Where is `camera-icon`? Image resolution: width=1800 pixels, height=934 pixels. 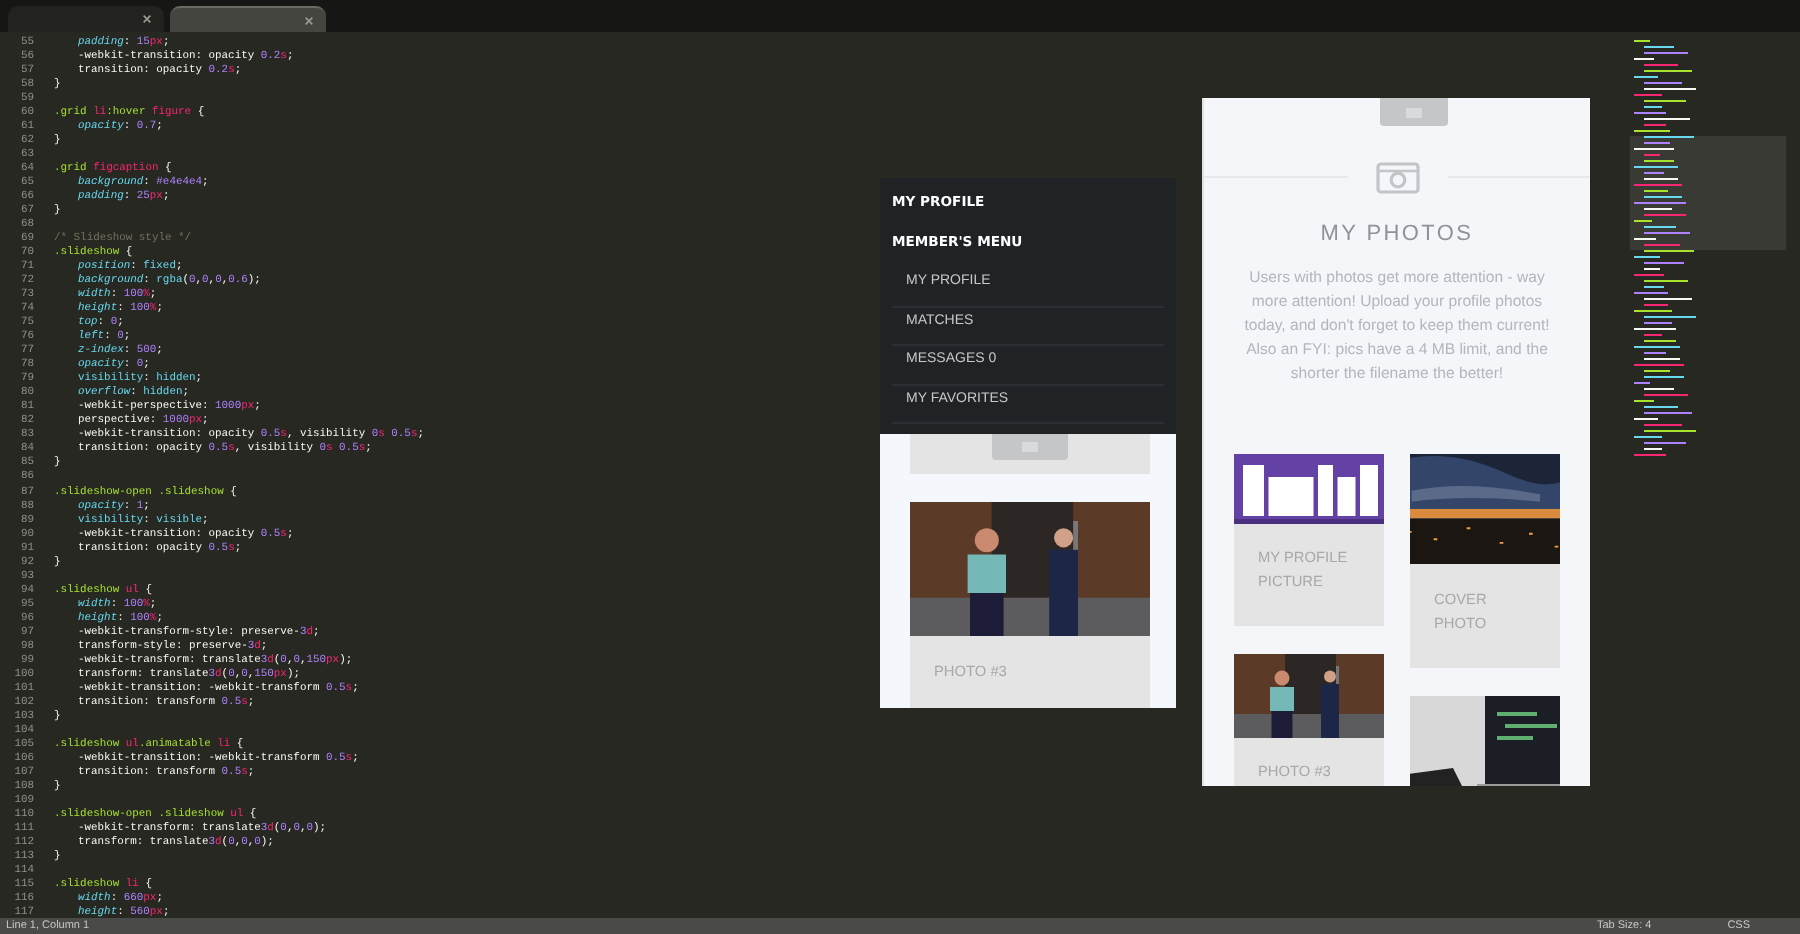
camera-icon is located at coordinates (1397, 177).